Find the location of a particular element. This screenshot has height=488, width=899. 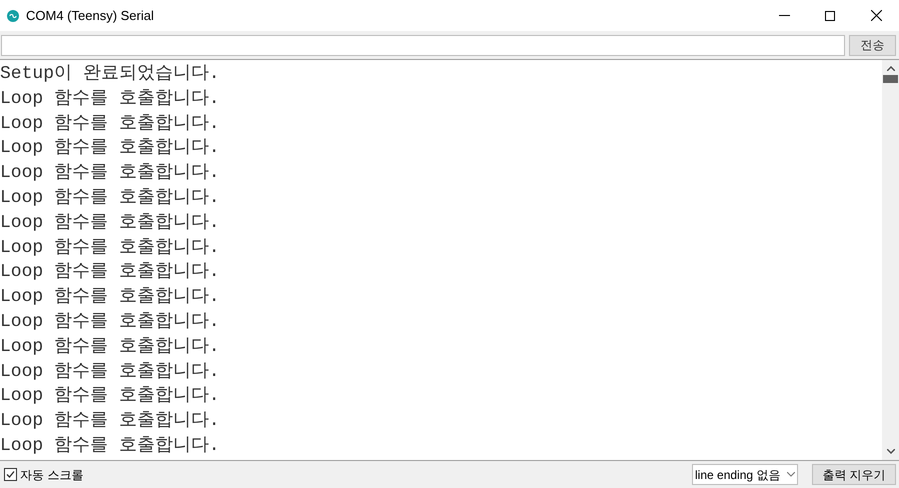

chevron-down-icon is located at coordinates (791, 474).